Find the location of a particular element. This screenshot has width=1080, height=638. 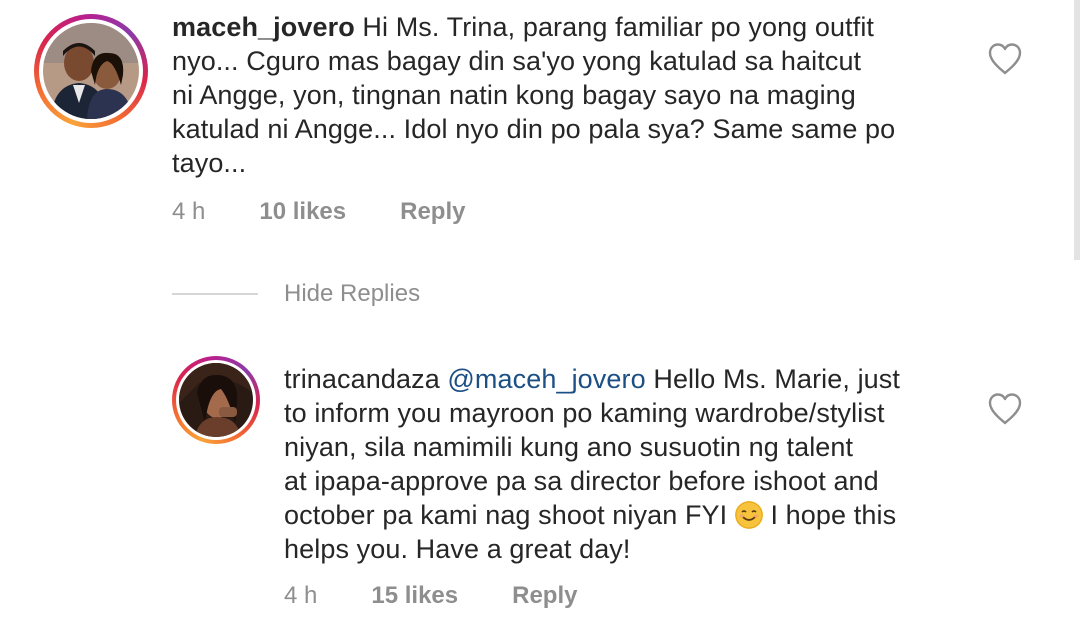

comment-username: maceh_jovero is located at coordinates (263, 27).